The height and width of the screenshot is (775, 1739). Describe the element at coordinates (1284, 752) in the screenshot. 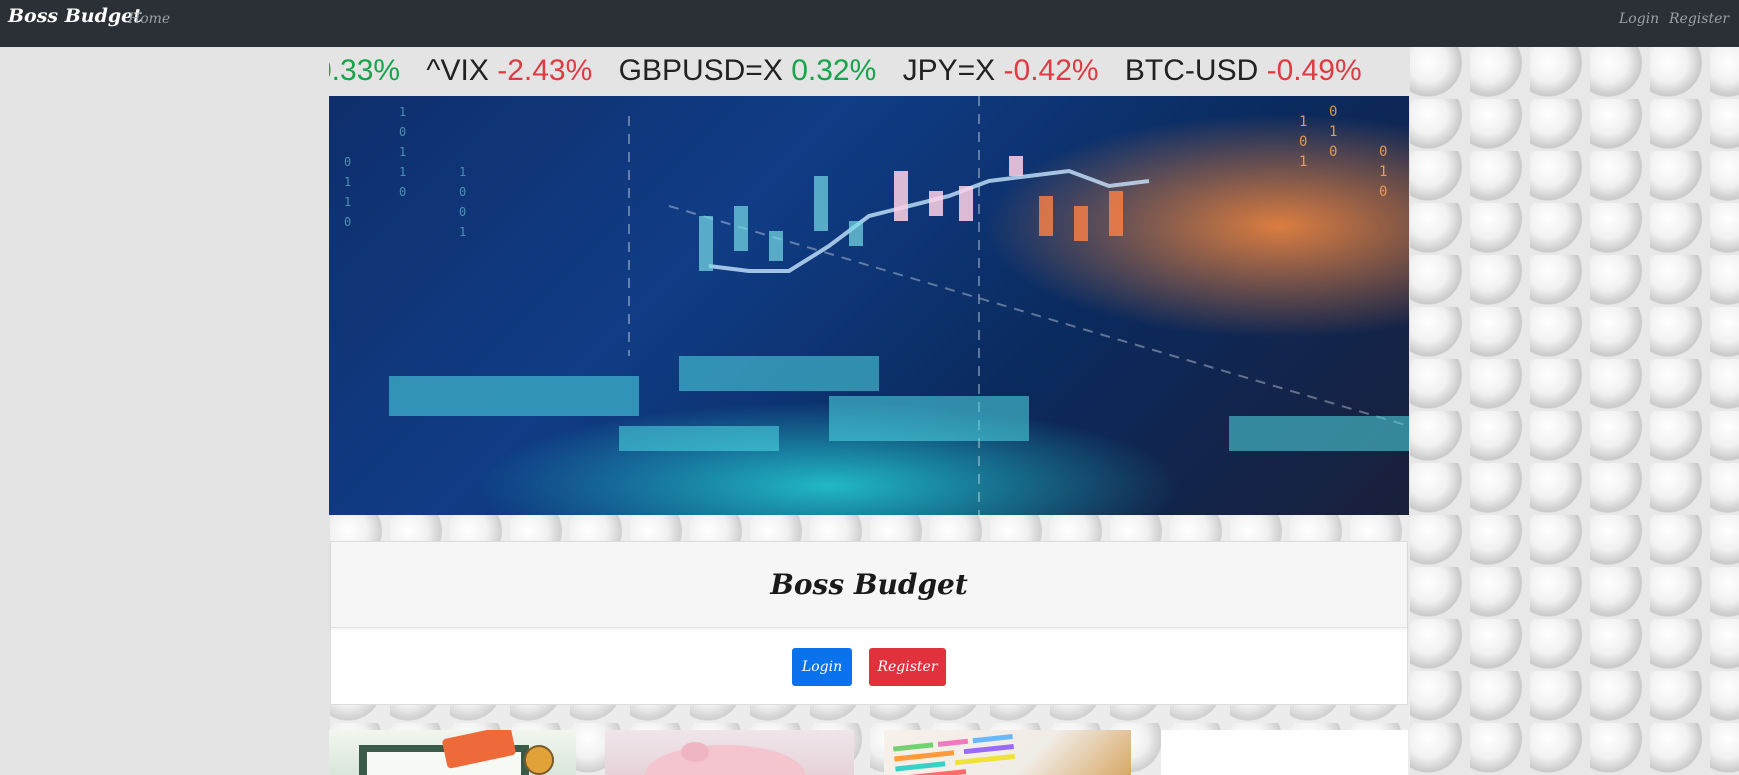

I see `thumbnail-blank` at that location.